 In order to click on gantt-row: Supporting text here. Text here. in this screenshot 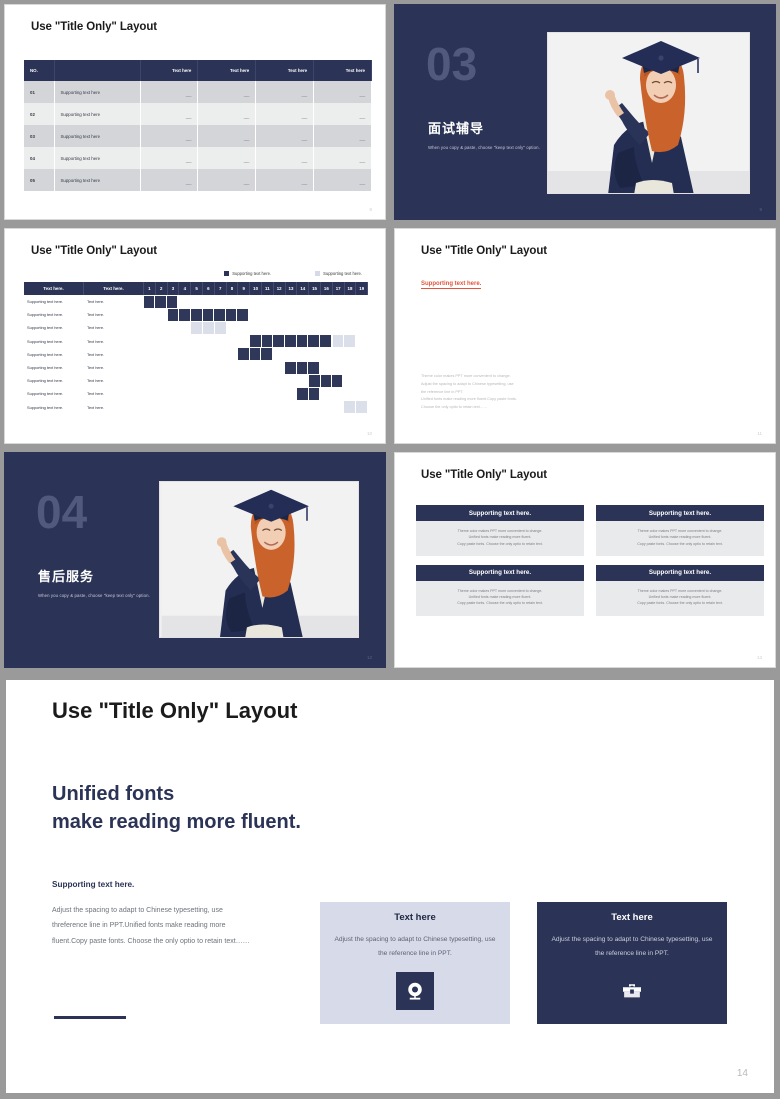, I will do `click(196, 354)`.